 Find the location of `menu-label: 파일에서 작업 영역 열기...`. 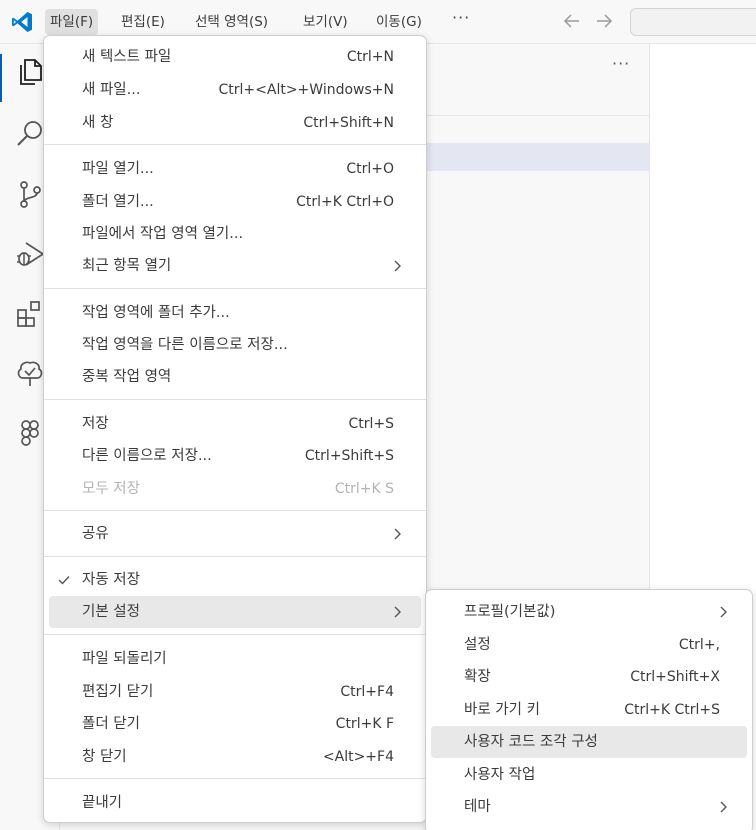

menu-label: 파일에서 작업 영역 열기... is located at coordinates (163, 234).